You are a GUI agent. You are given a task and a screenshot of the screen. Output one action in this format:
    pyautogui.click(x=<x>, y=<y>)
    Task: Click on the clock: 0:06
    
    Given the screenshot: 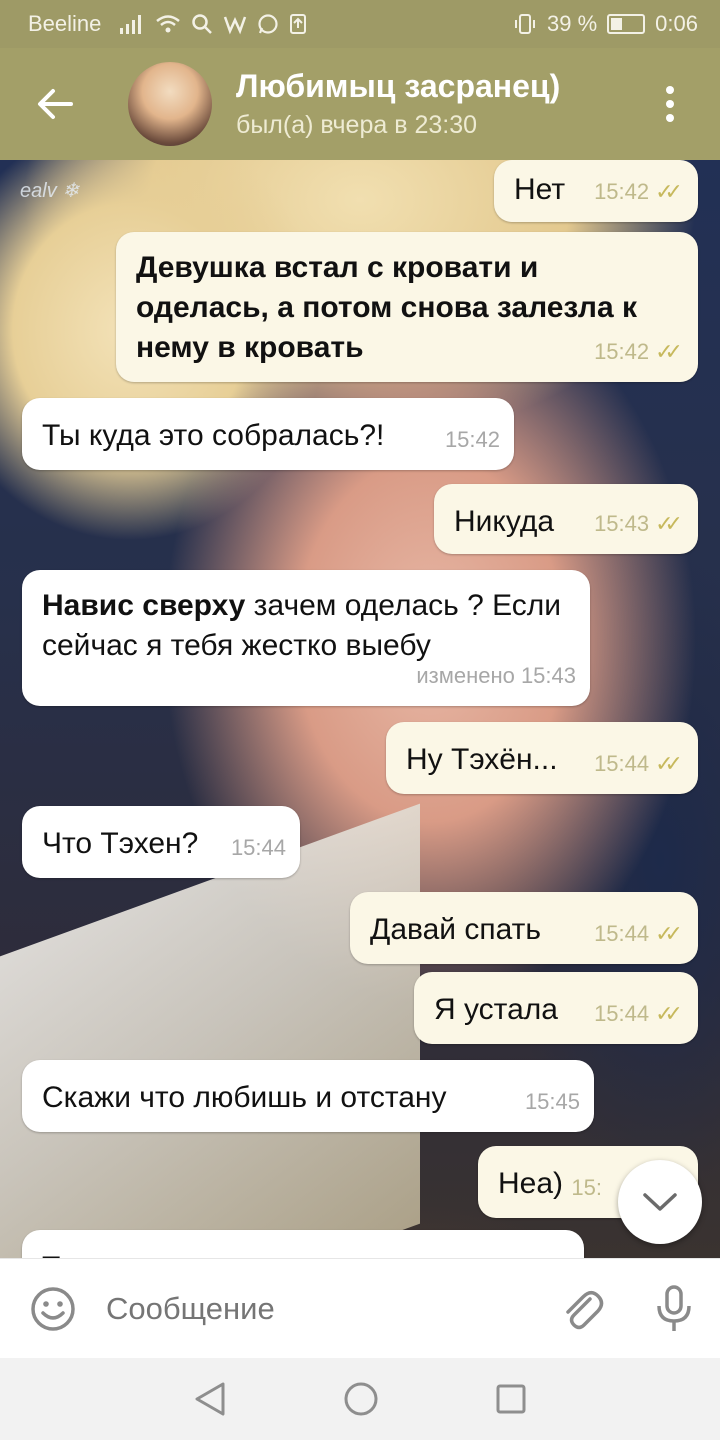 What is the action you would take?
    pyautogui.click(x=676, y=23)
    